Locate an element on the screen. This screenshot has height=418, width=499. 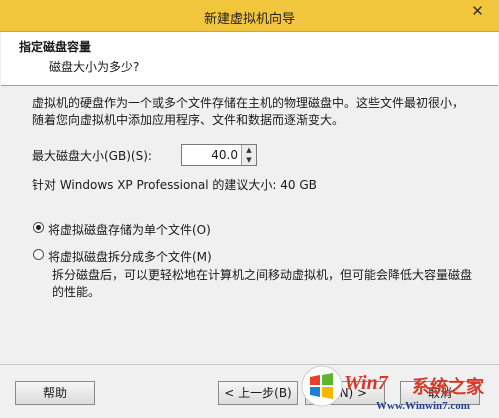
window-title: 新建虚拟机向导 is located at coordinates (249, 19).